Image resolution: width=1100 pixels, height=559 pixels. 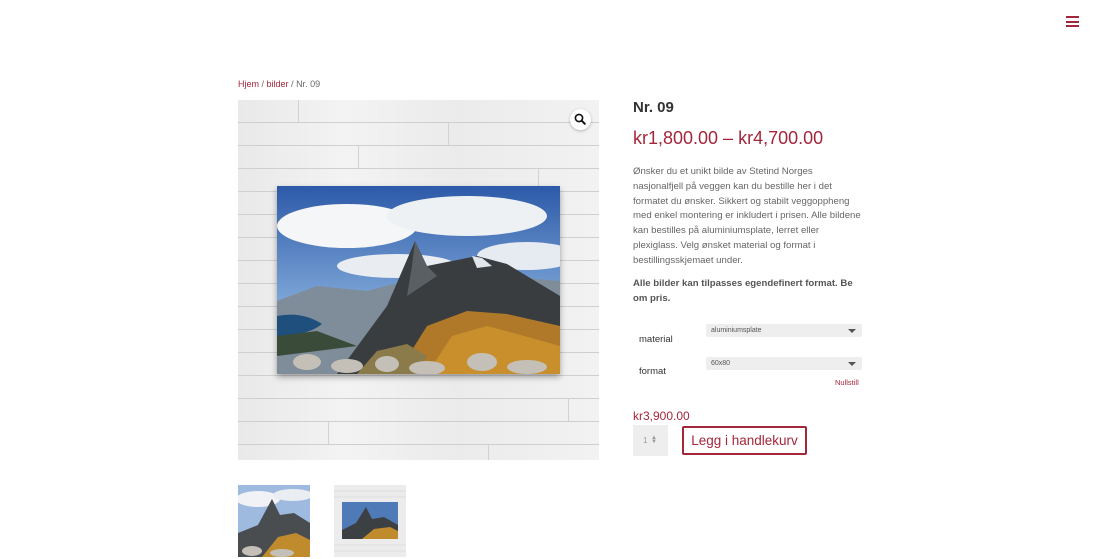 I want to click on spinner-arrows-icon: ▲ ▼, so click(x=654, y=440).